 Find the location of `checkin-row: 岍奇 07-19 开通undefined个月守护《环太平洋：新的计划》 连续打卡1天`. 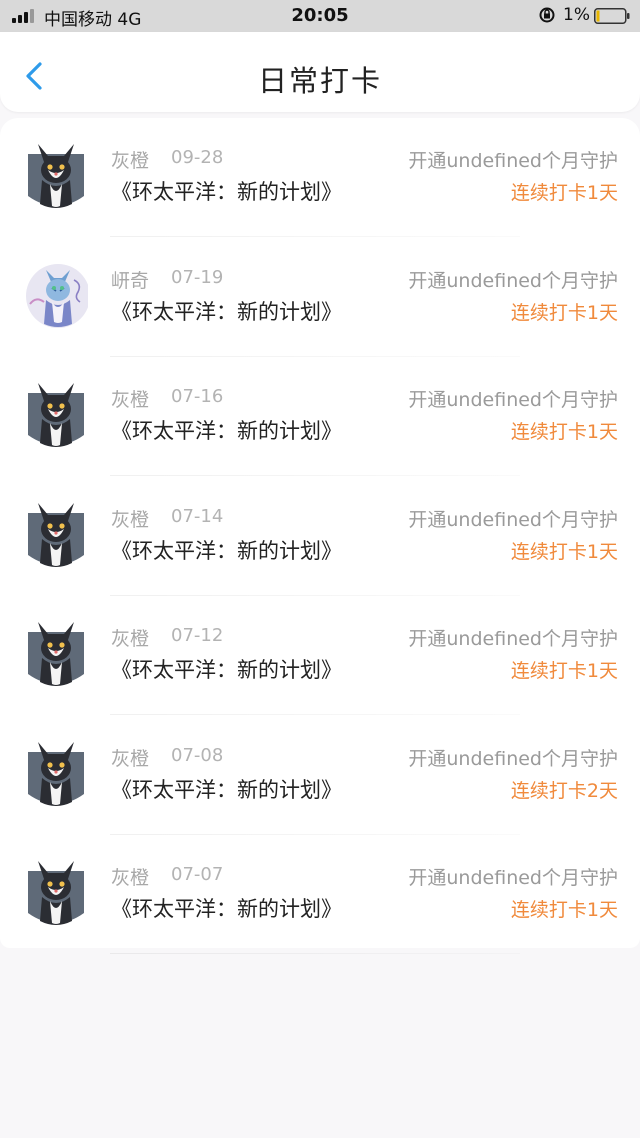

checkin-row: 岍奇 07-19 开通undefined个月守护《环太平洋：新的计划》 连续打卡1天 is located at coordinates (320, 297).